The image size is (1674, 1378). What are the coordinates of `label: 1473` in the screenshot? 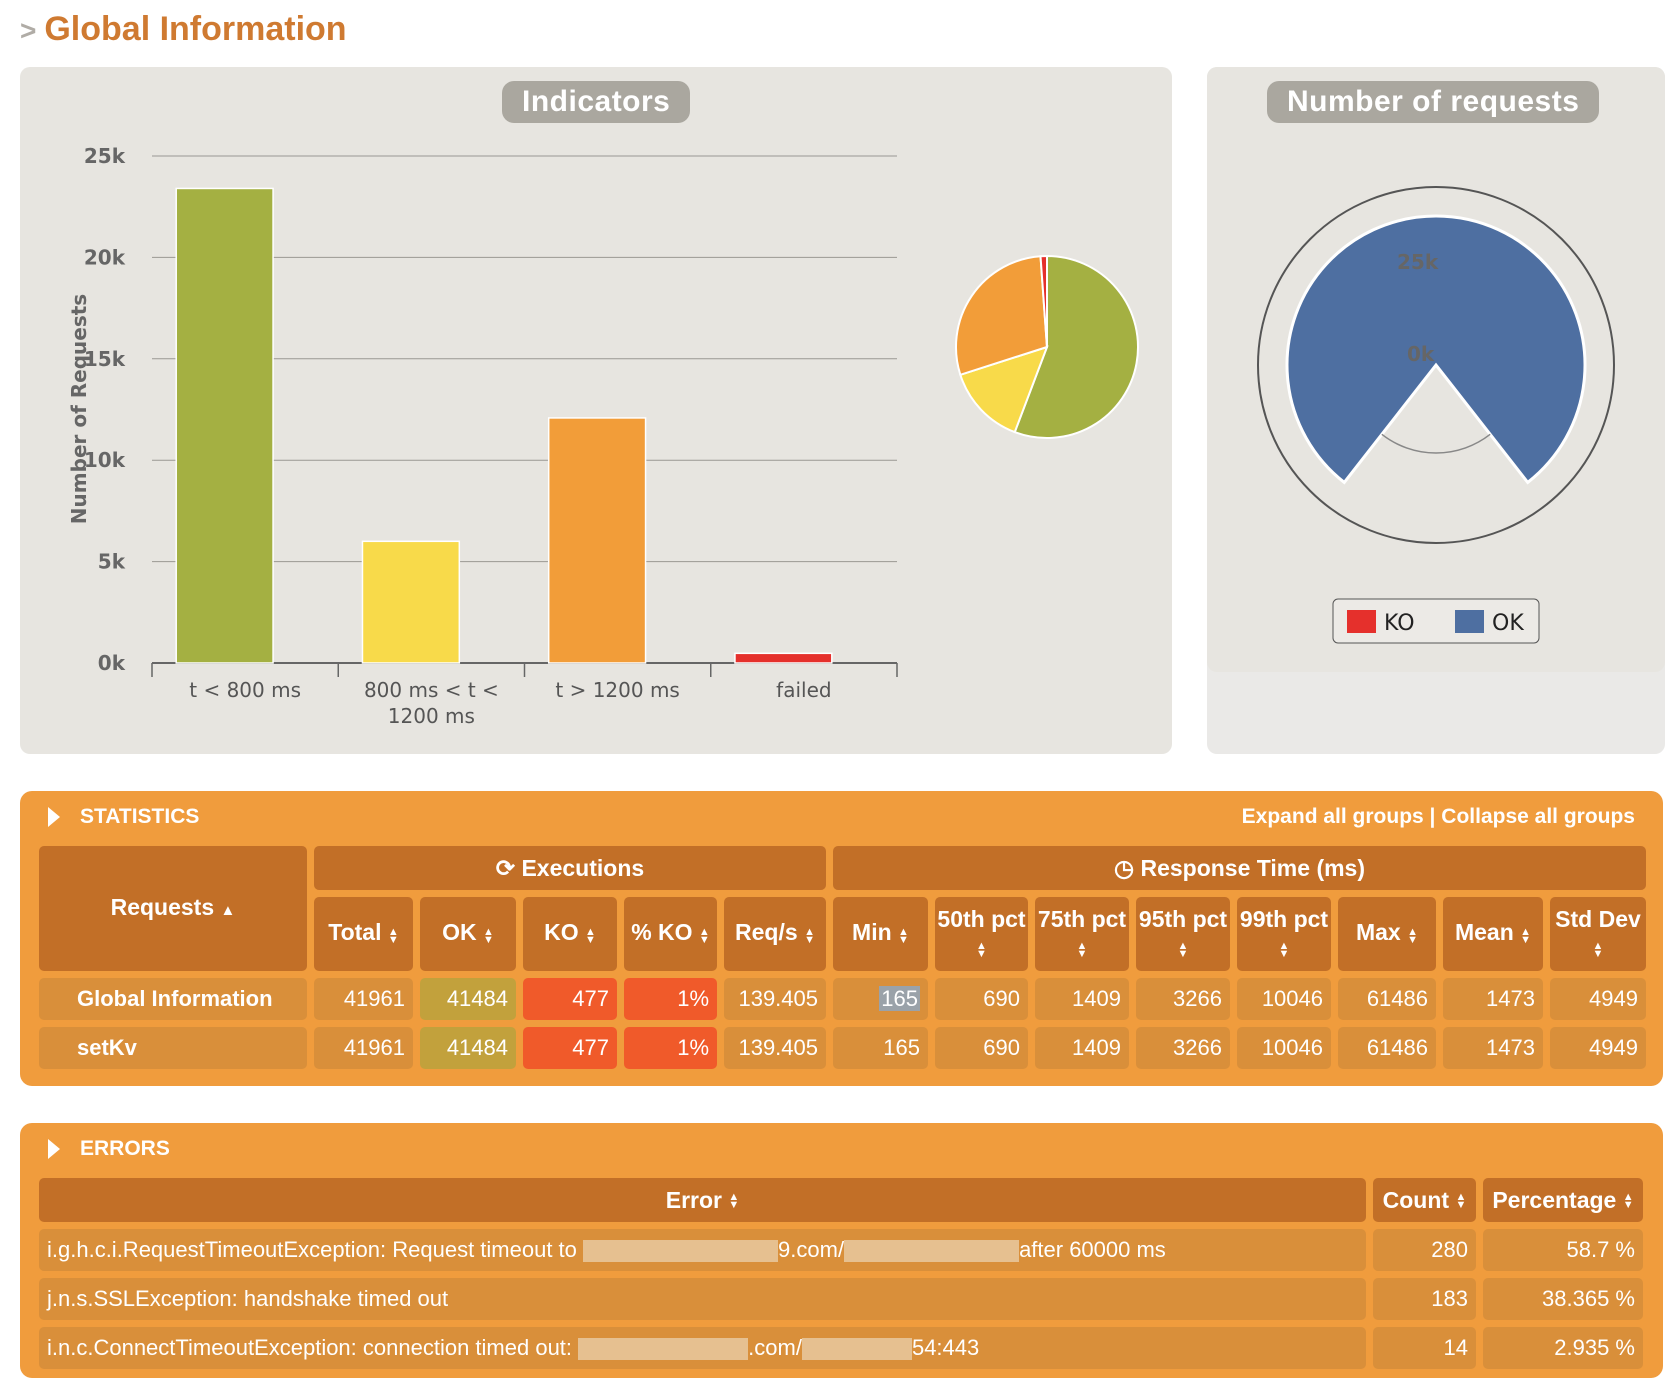 It's located at (1510, 998).